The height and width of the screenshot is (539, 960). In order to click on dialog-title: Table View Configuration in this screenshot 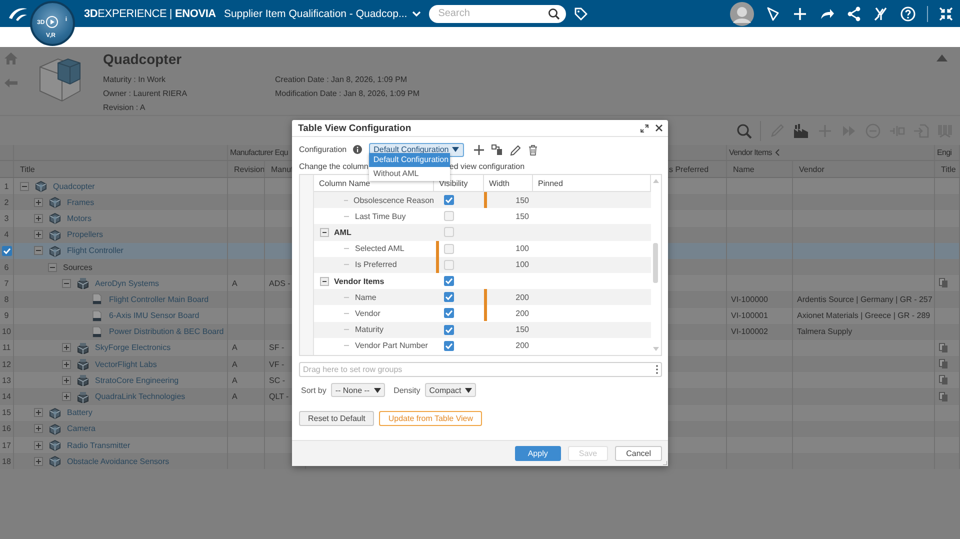, I will do `click(355, 128)`.